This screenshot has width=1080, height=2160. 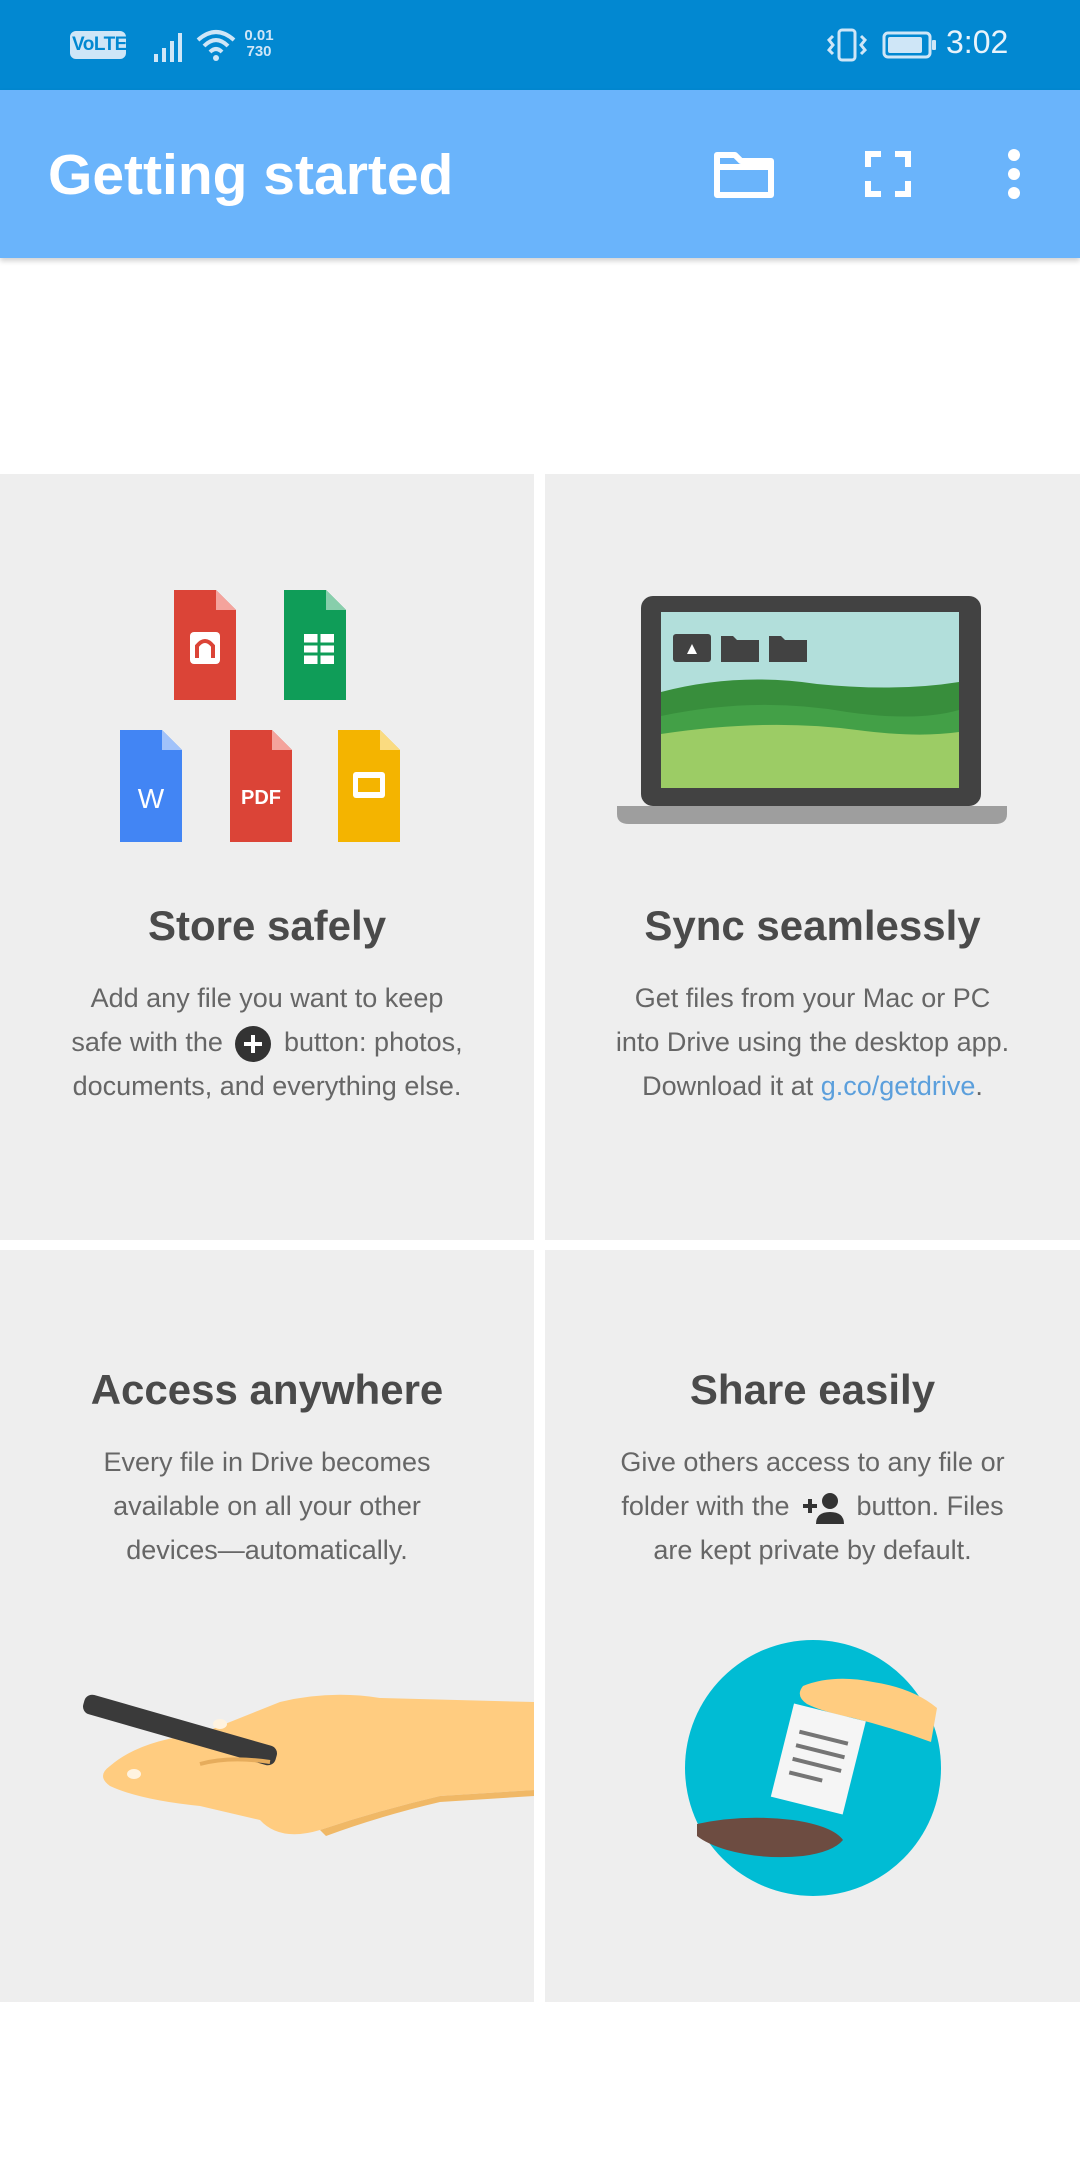 I want to click on wifi-icon, so click(x=216, y=45).